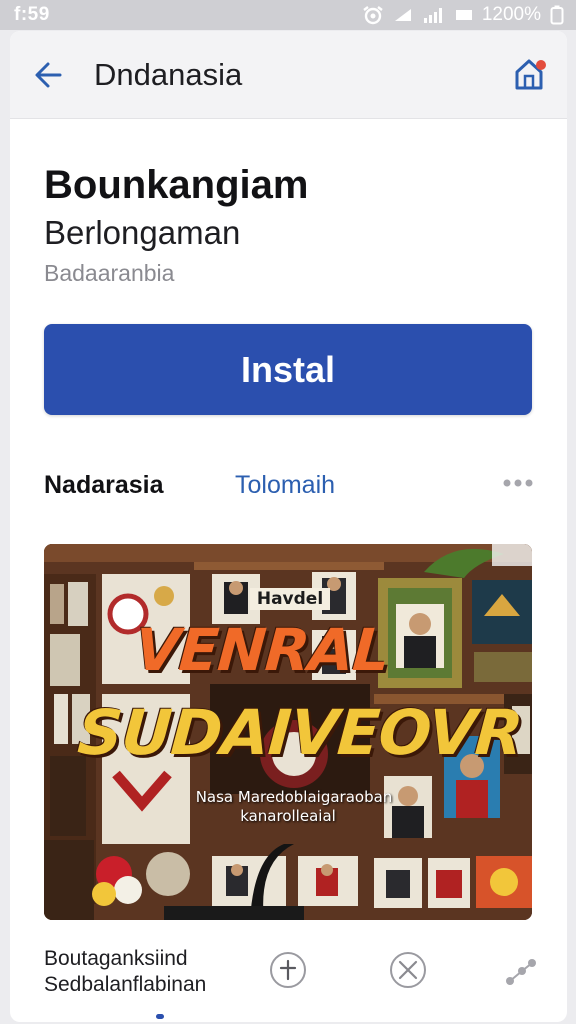 The height and width of the screenshot is (1024, 576). I want to click on app-bar: Dndanasia, so click(288, 75).